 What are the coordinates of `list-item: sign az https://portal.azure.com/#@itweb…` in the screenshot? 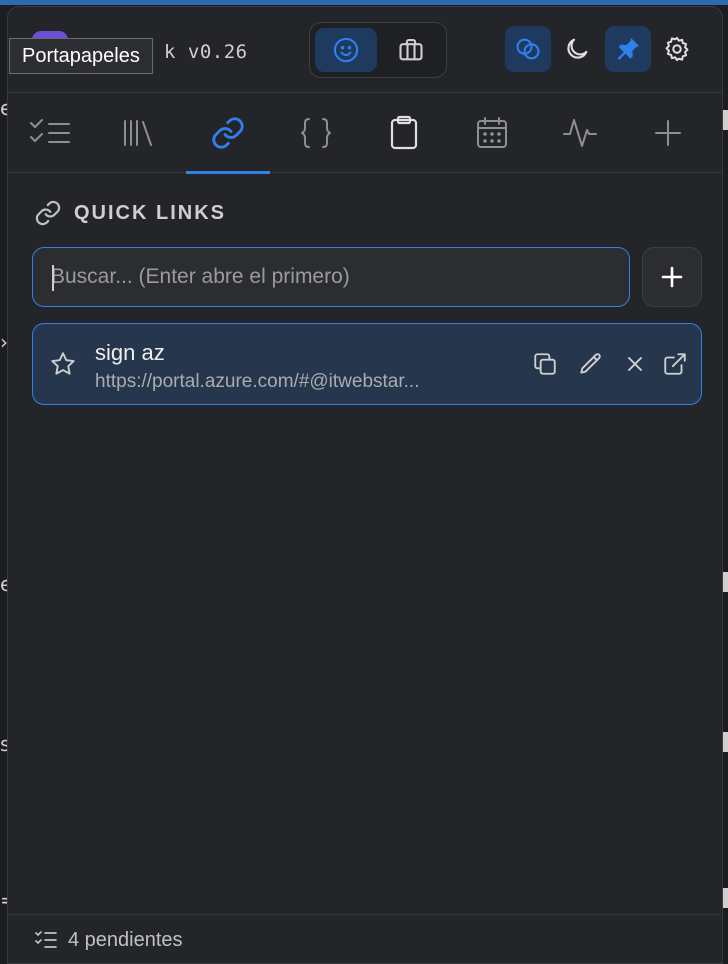 It's located at (367, 364).